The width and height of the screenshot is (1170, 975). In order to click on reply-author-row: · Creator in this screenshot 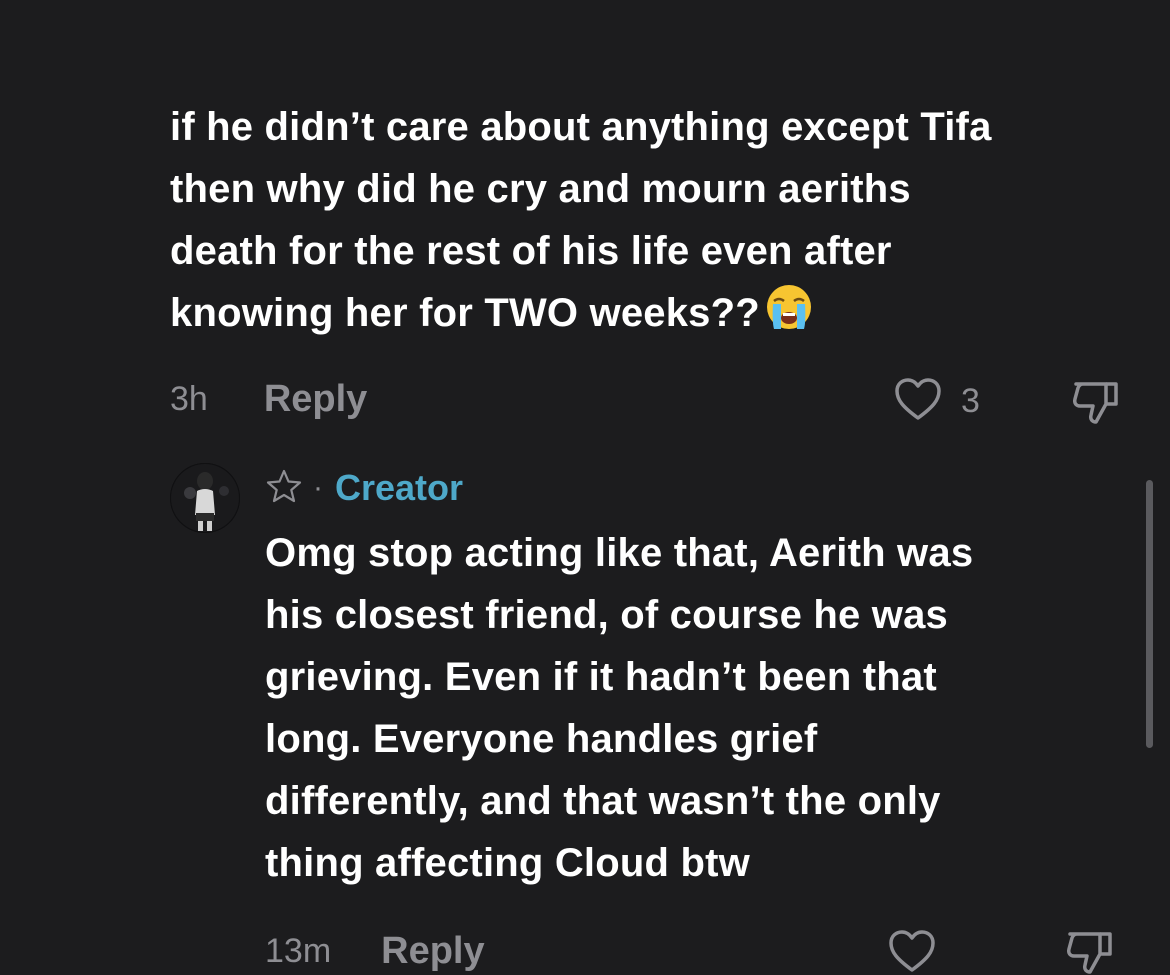, I will do `click(364, 488)`.